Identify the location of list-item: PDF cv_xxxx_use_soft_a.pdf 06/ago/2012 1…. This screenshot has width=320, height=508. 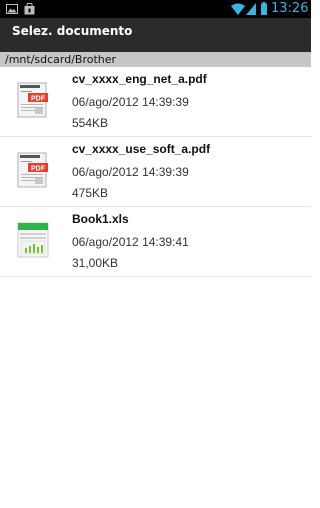
(155, 172).